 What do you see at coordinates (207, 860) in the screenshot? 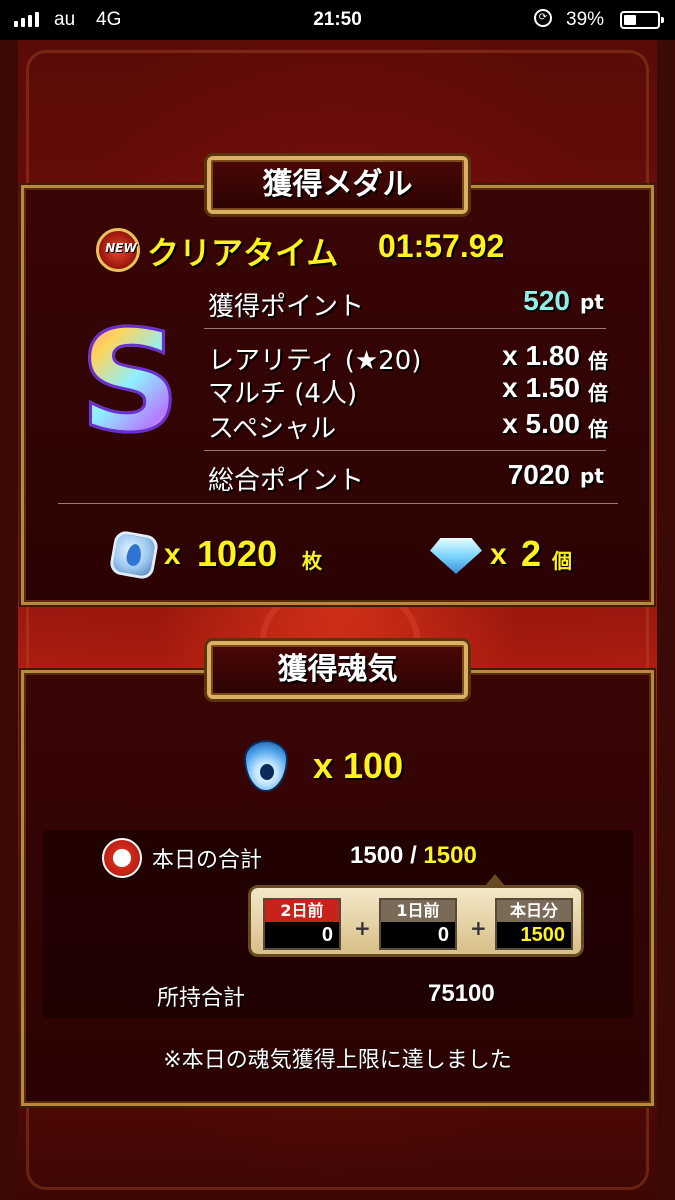
I see `today-total-label: 本日の合計` at bounding box center [207, 860].